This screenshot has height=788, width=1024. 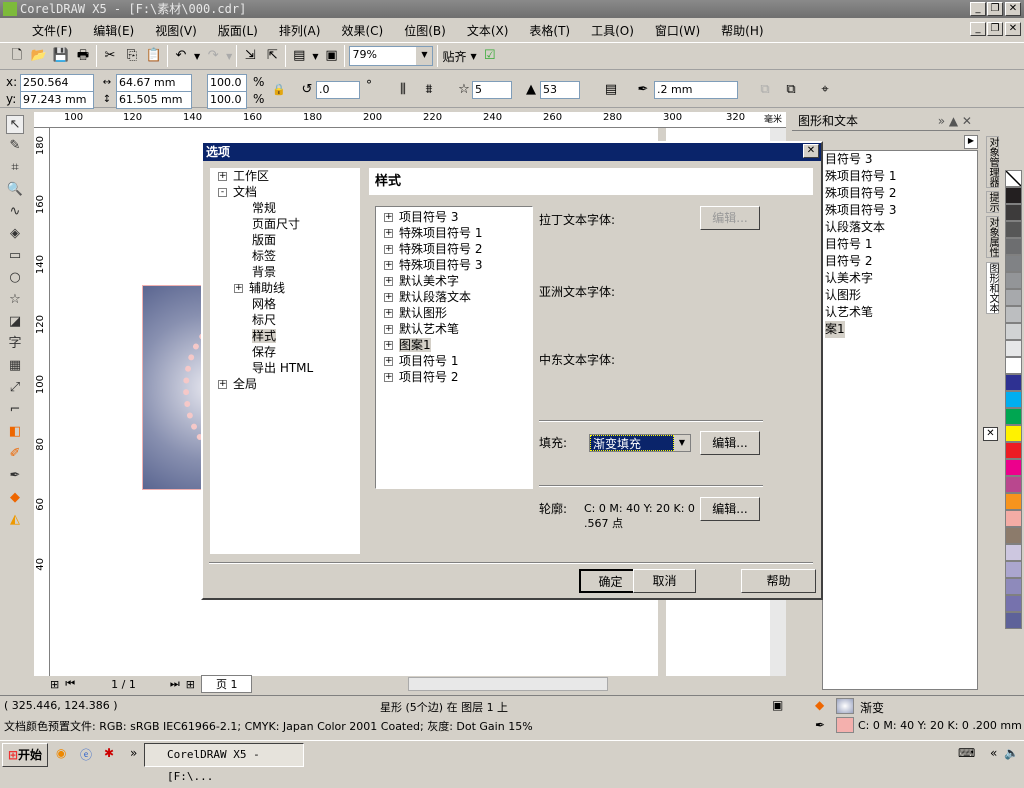 I want to click on freehand-tool-icon: ∿, so click(x=15, y=212).